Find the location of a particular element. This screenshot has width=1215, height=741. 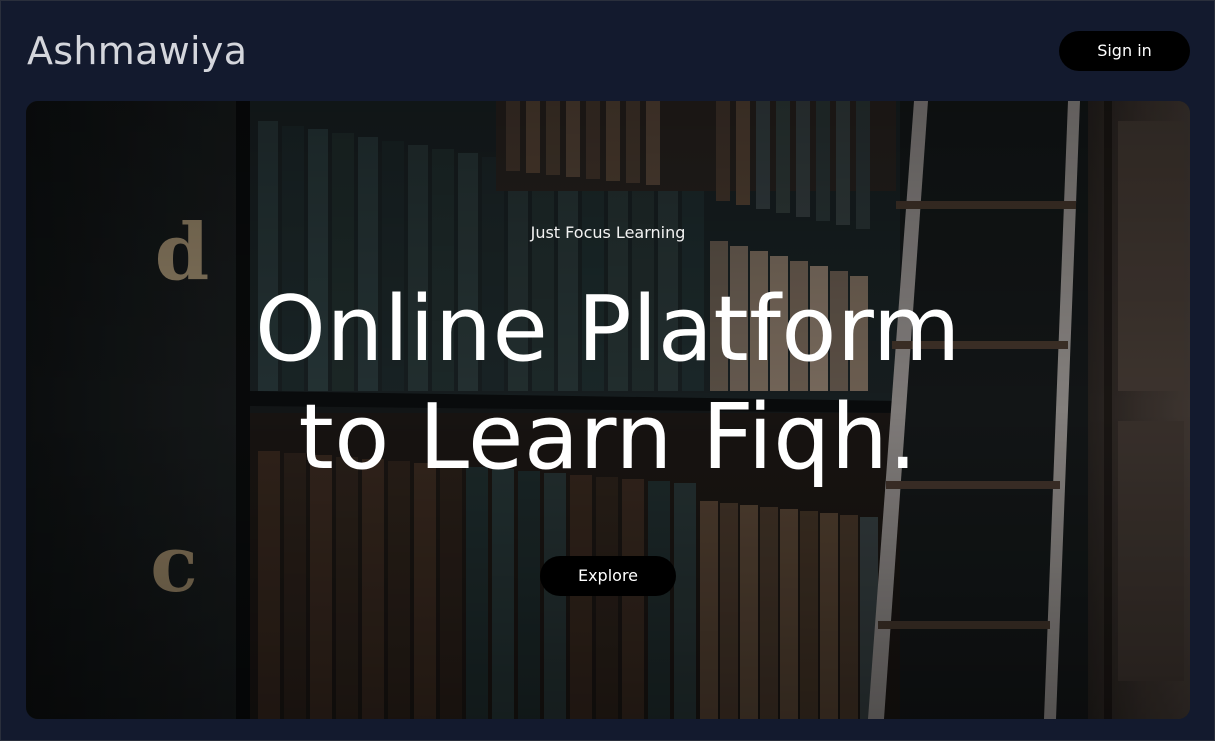

hero-headline-line-1: Online Platform is located at coordinates (608, 329).